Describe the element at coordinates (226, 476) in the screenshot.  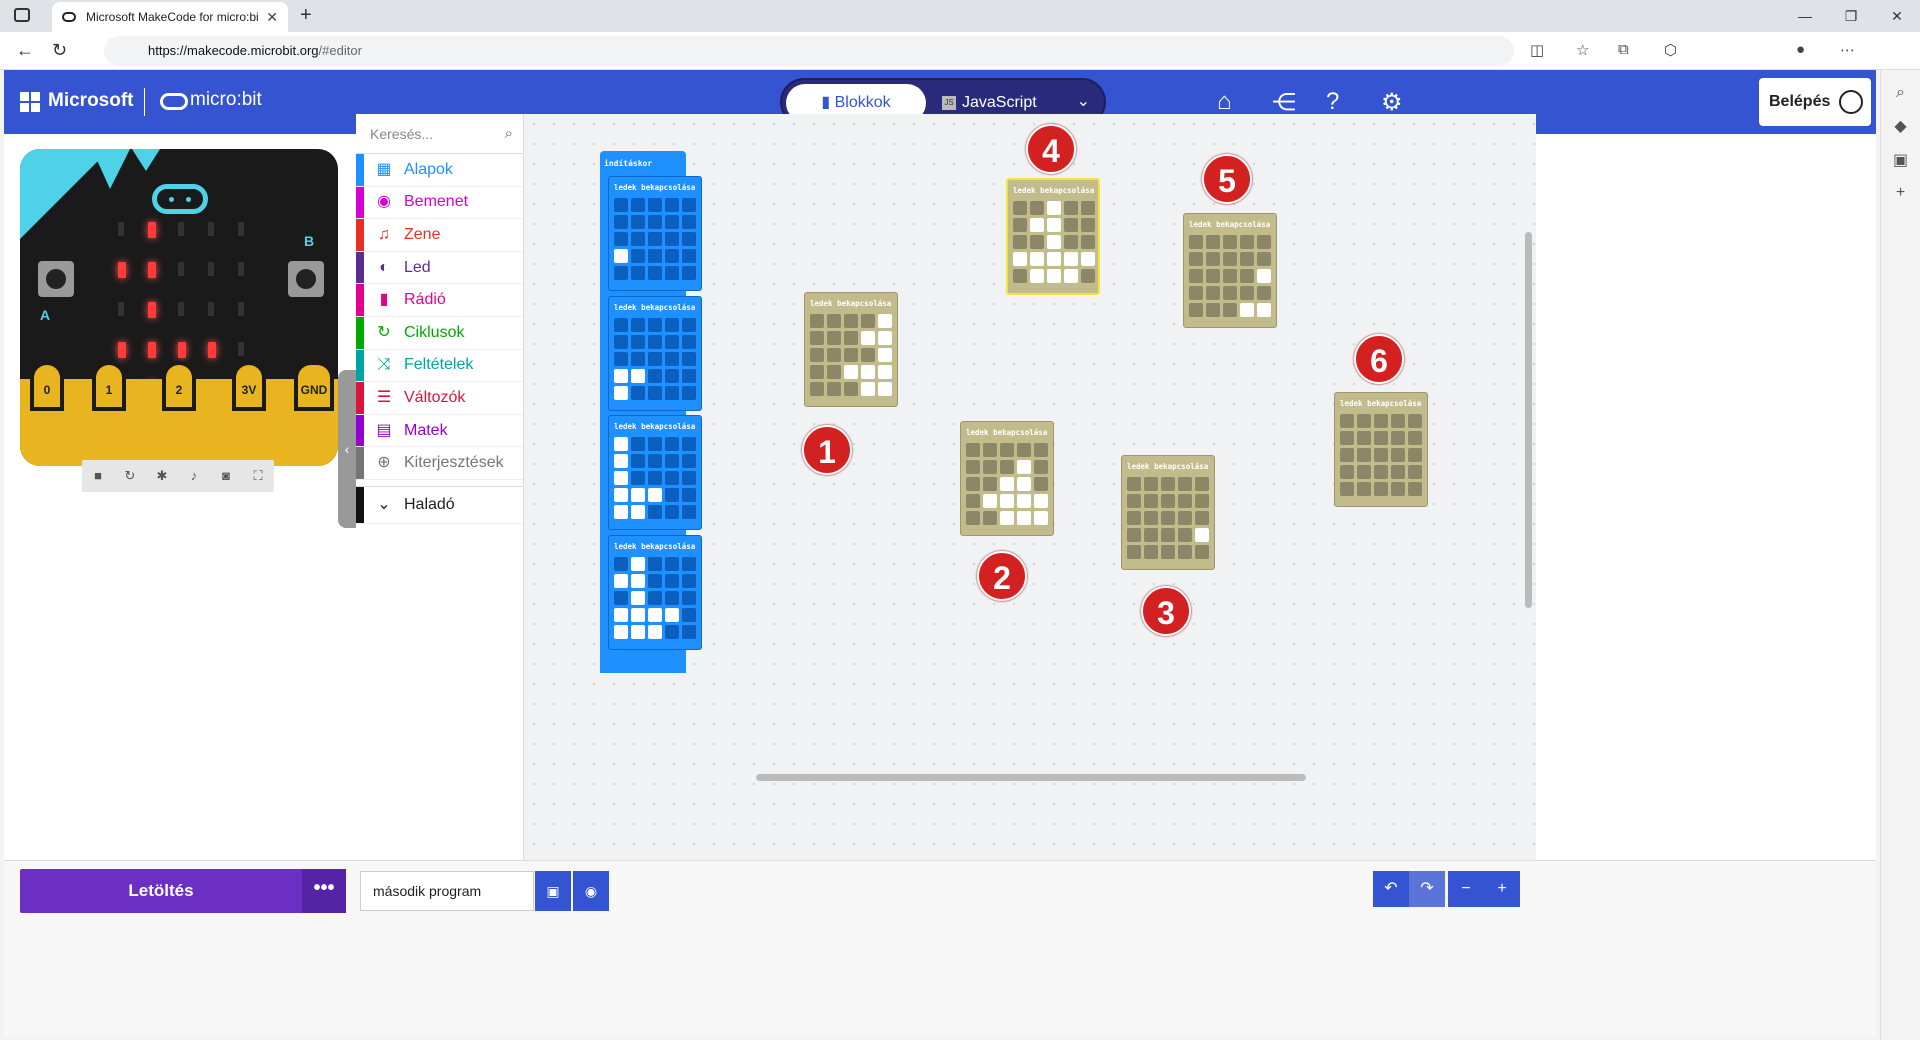
I see `screenshot-icon: ◙` at that location.